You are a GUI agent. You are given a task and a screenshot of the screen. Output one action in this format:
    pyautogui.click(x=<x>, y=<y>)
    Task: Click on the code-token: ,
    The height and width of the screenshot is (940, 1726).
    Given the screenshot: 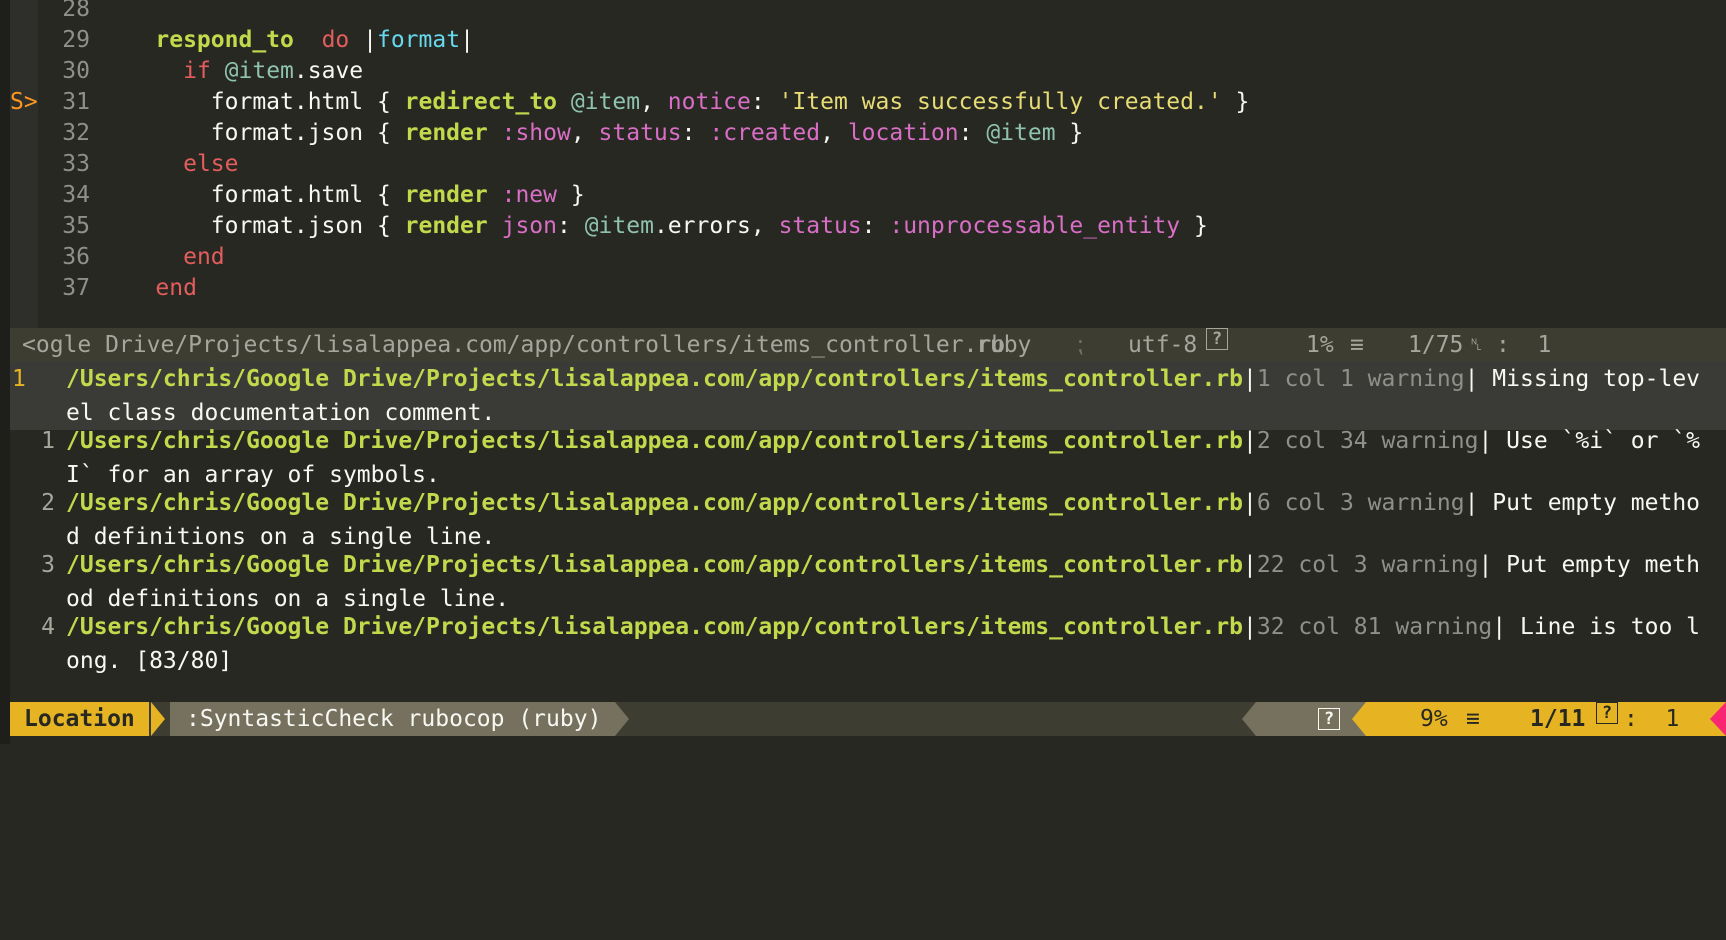 What is the action you would take?
    pyautogui.click(x=834, y=133)
    